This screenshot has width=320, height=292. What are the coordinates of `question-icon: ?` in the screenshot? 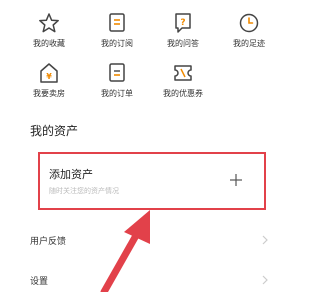 It's located at (183, 23).